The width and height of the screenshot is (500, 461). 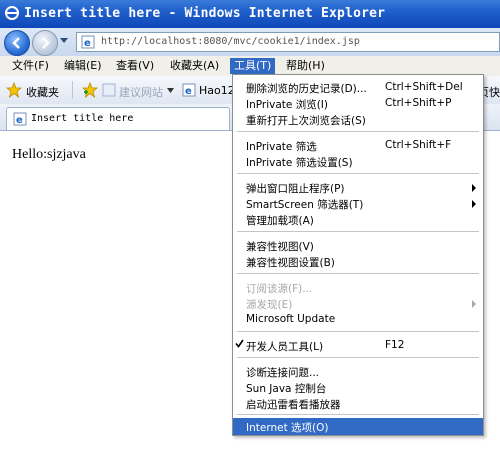 What do you see at coordinates (49, 154) in the screenshot?
I see `page-body-text: Hello:sjzjava` at bounding box center [49, 154].